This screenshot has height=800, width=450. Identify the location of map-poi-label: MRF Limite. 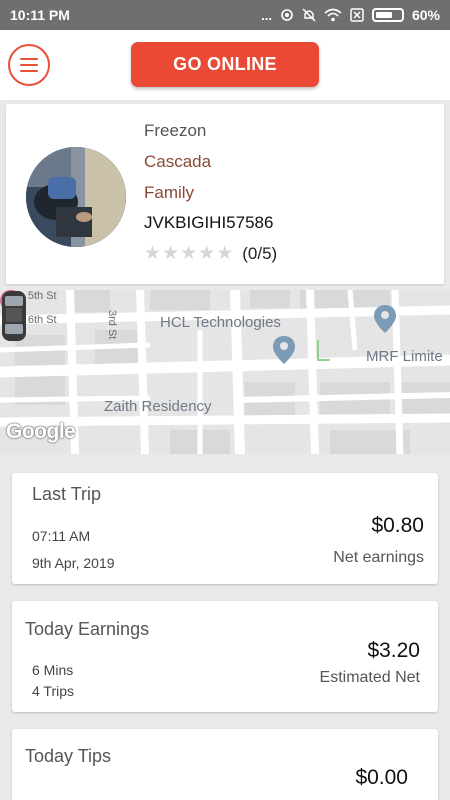
(404, 356).